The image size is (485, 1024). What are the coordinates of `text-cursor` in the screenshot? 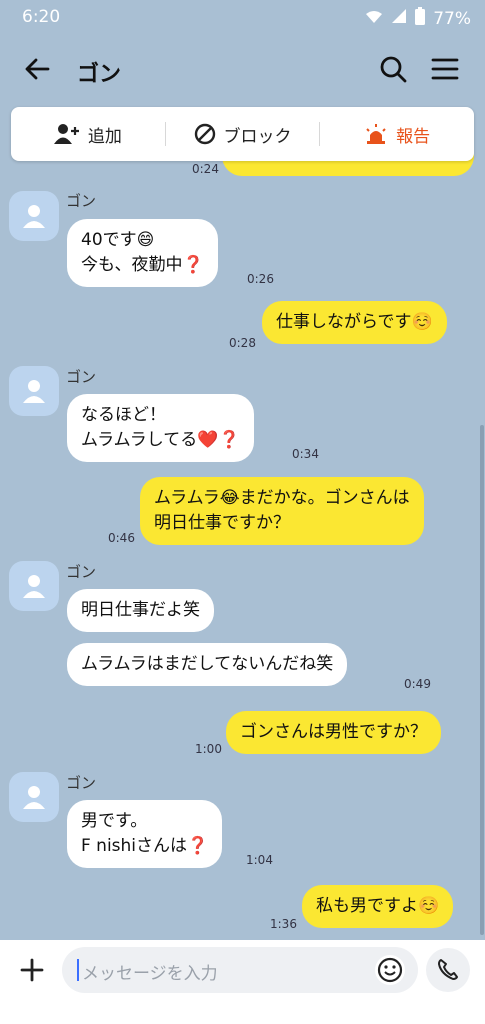 It's located at (78, 970).